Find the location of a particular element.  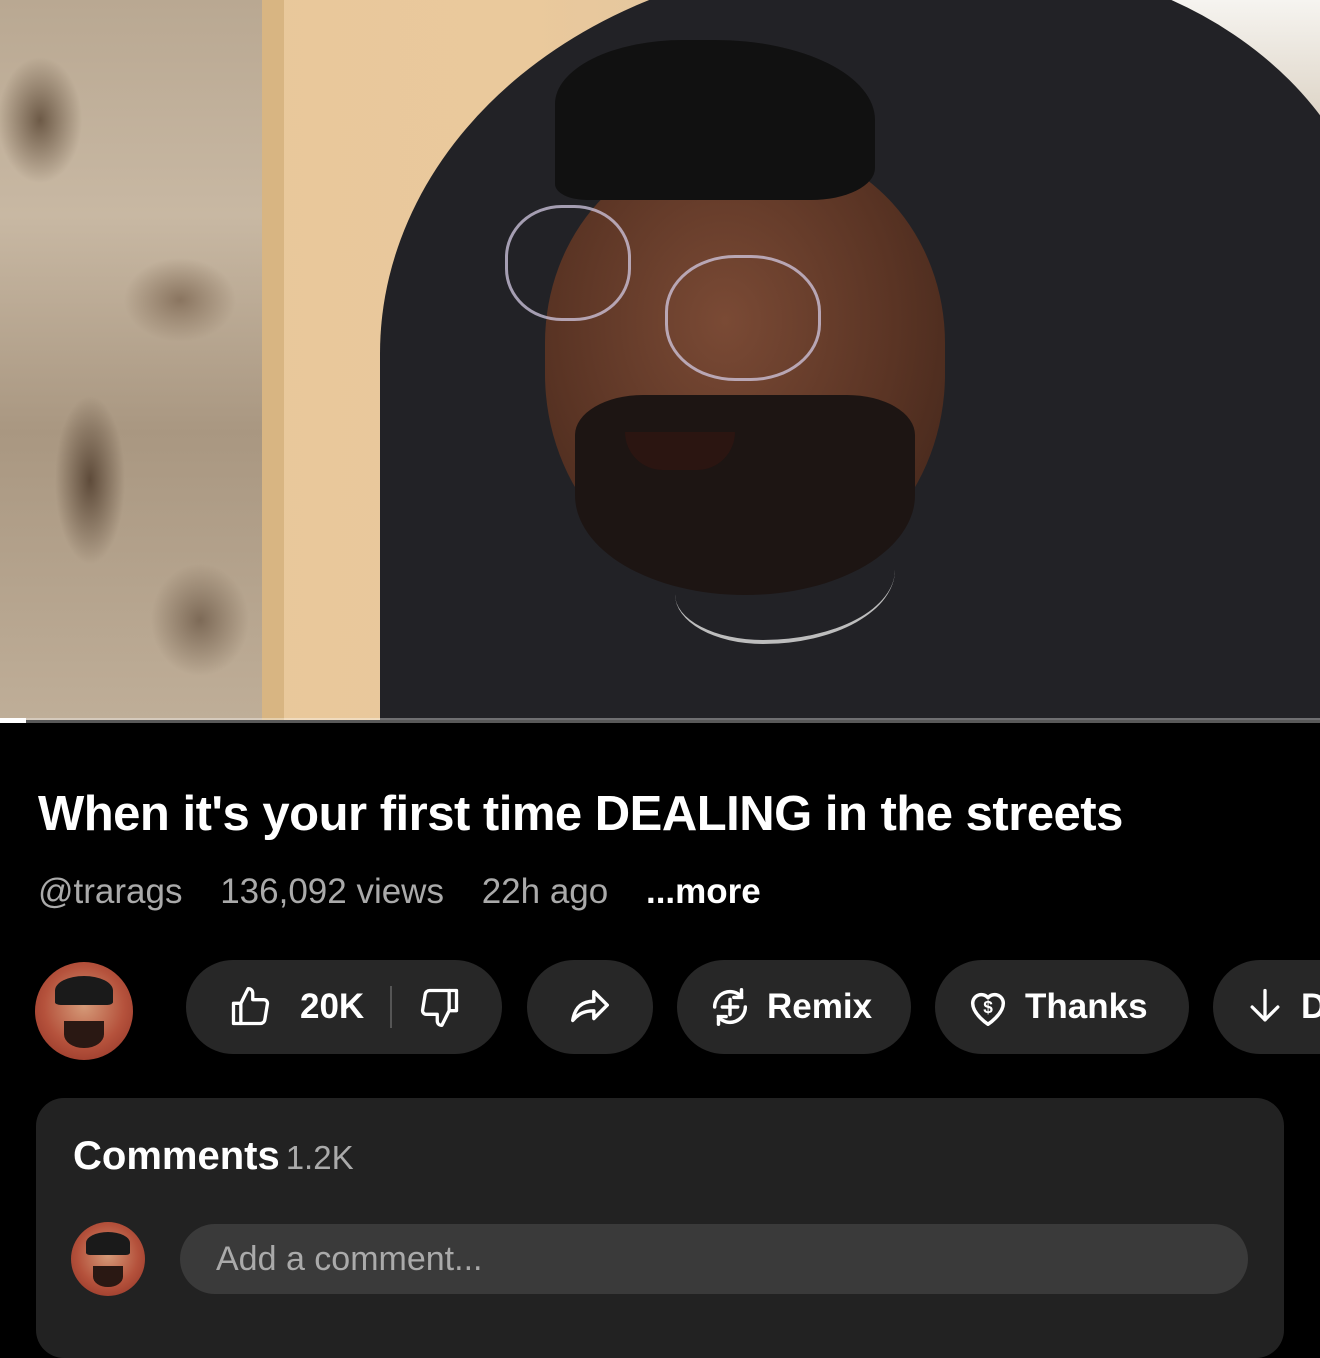

video-progress-fill is located at coordinates (13, 720).